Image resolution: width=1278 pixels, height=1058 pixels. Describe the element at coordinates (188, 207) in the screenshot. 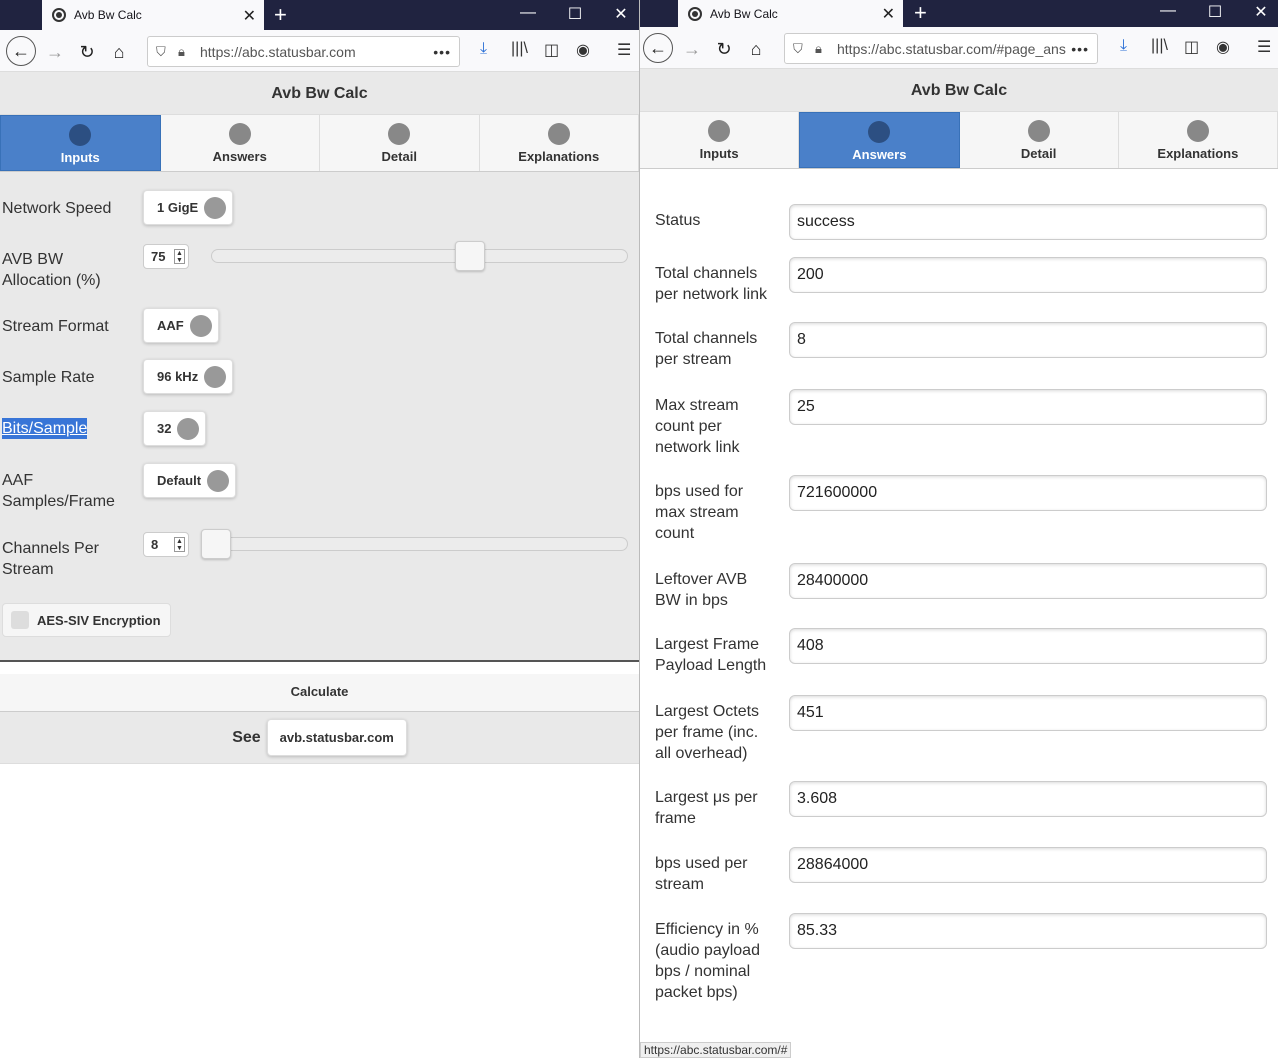

I see `network-speed-select: 1 GigE` at that location.